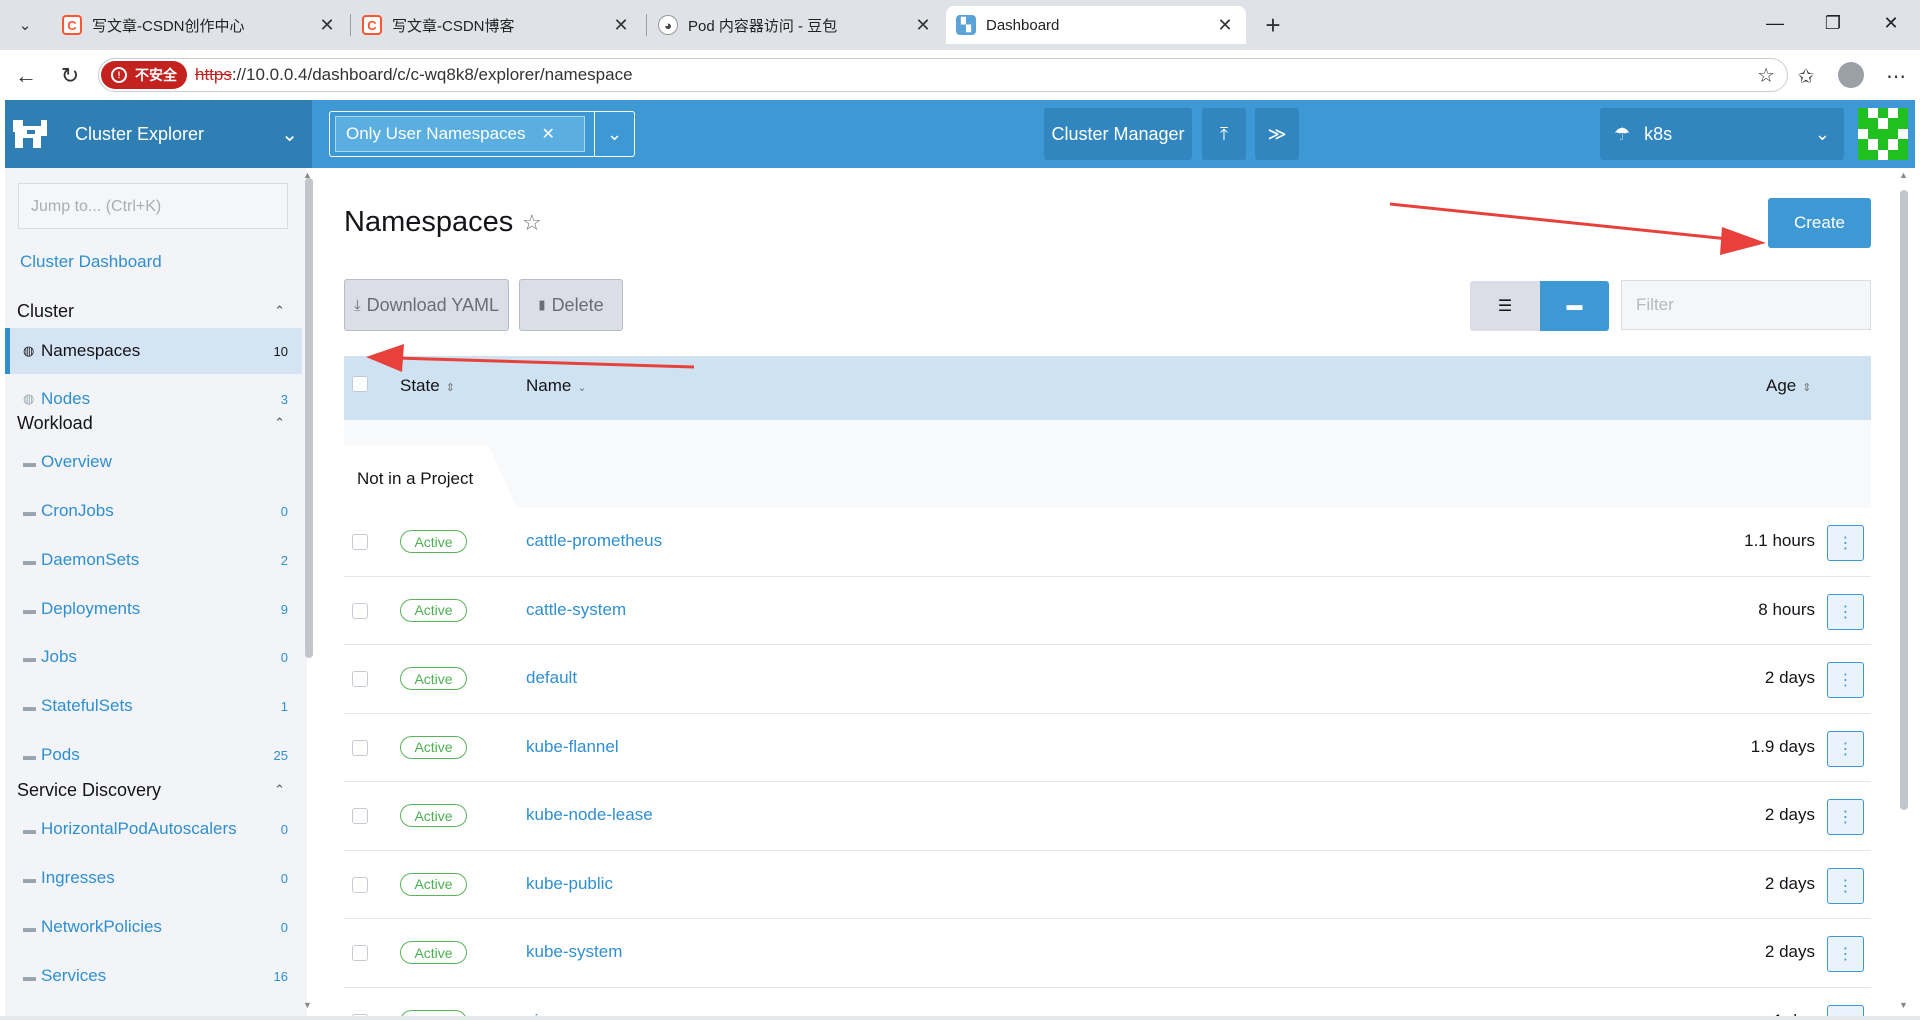 Image resolution: width=1920 pixels, height=1020 pixels. What do you see at coordinates (140, 133) in the screenshot?
I see `app-title: Cluster Explorer` at bounding box center [140, 133].